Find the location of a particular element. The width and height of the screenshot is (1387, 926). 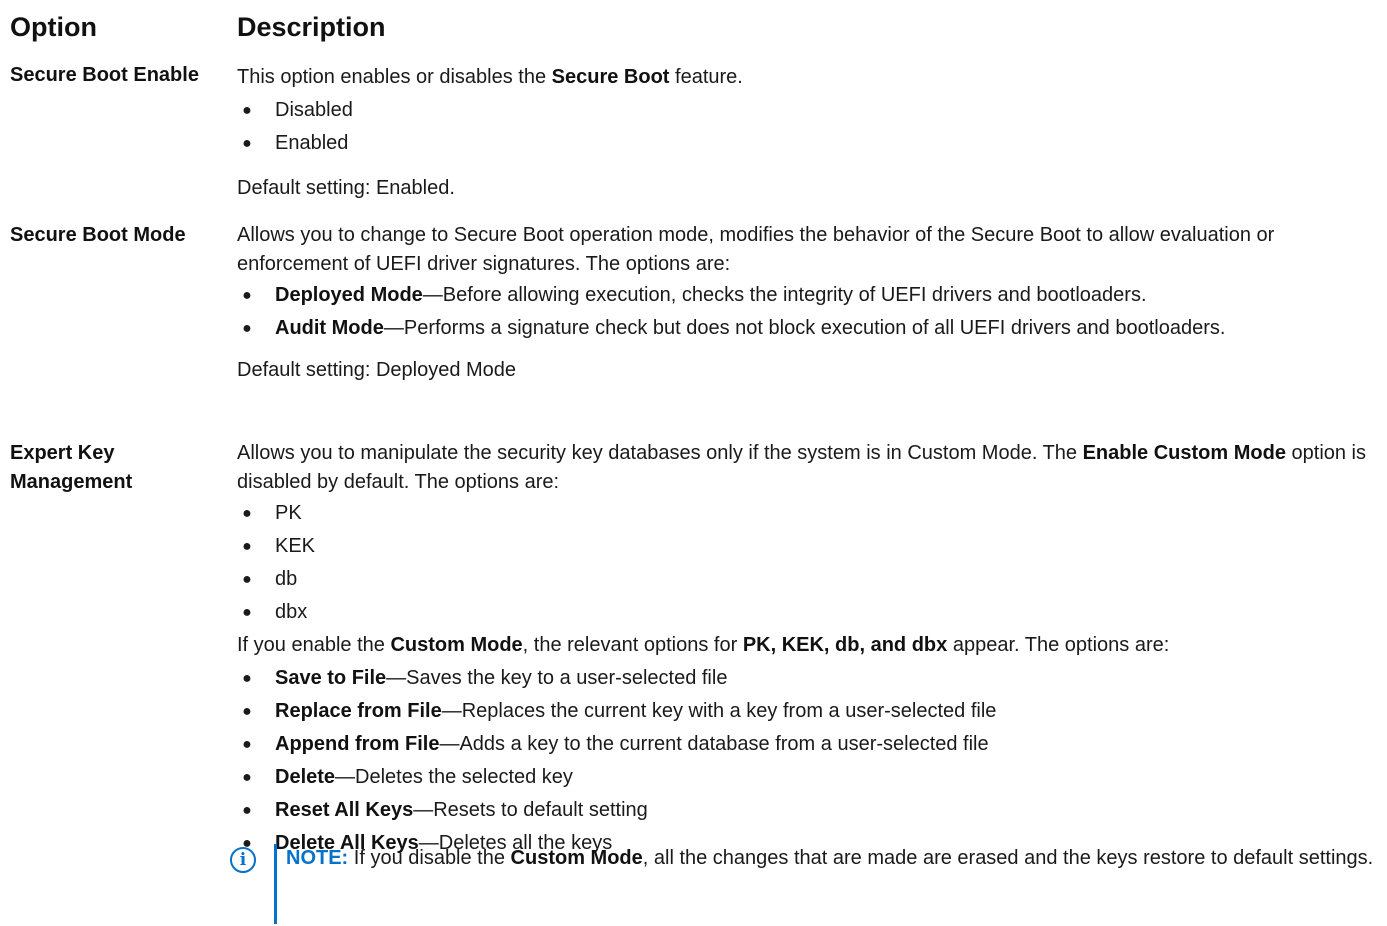

info-icon: i is located at coordinates (243, 860).